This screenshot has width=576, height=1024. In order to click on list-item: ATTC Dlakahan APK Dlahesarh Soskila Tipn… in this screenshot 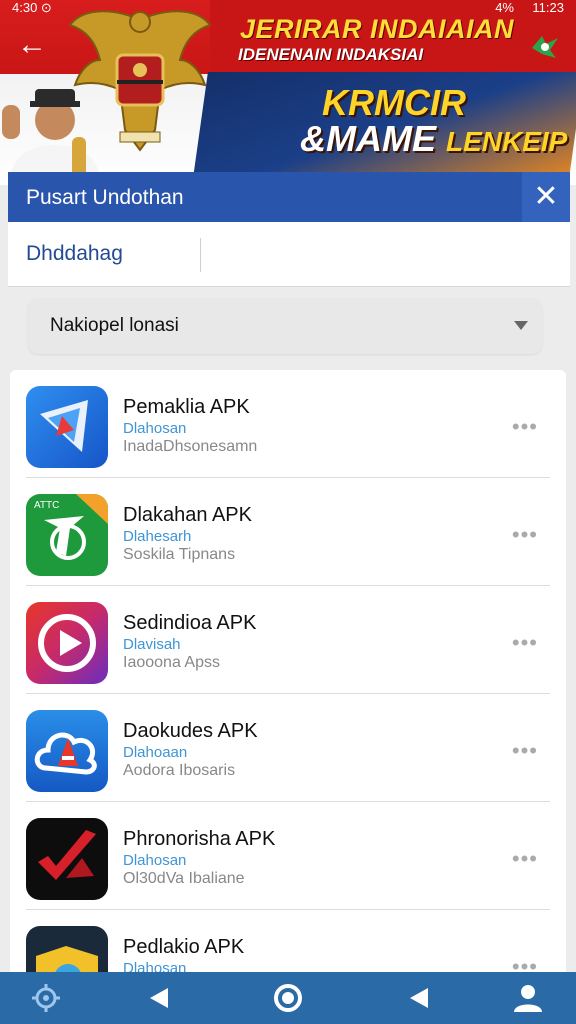, I will do `click(288, 532)`.